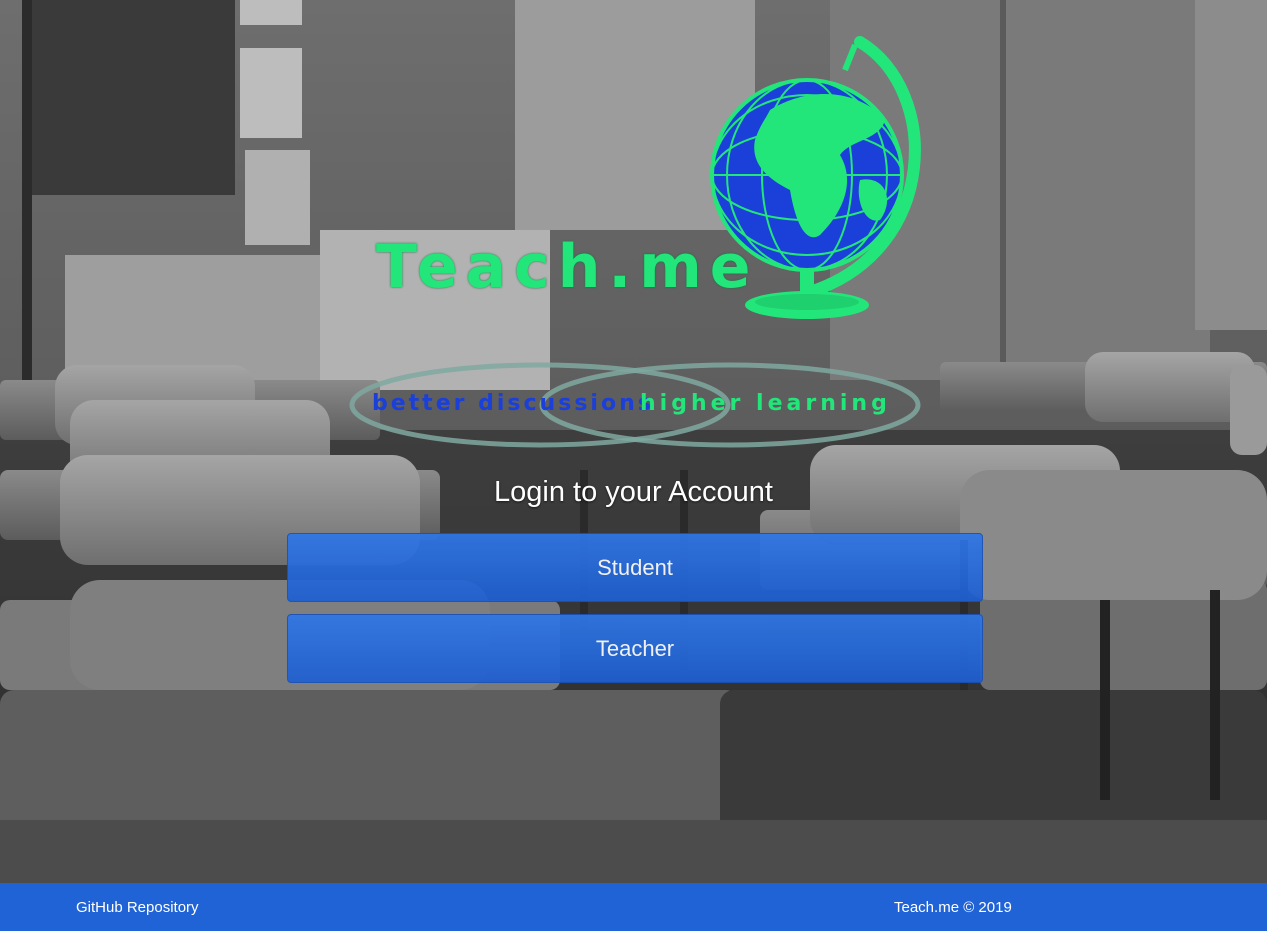 The height and width of the screenshot is (931, 1267). I want to click on student-login-button: Student, so click(635, 567).